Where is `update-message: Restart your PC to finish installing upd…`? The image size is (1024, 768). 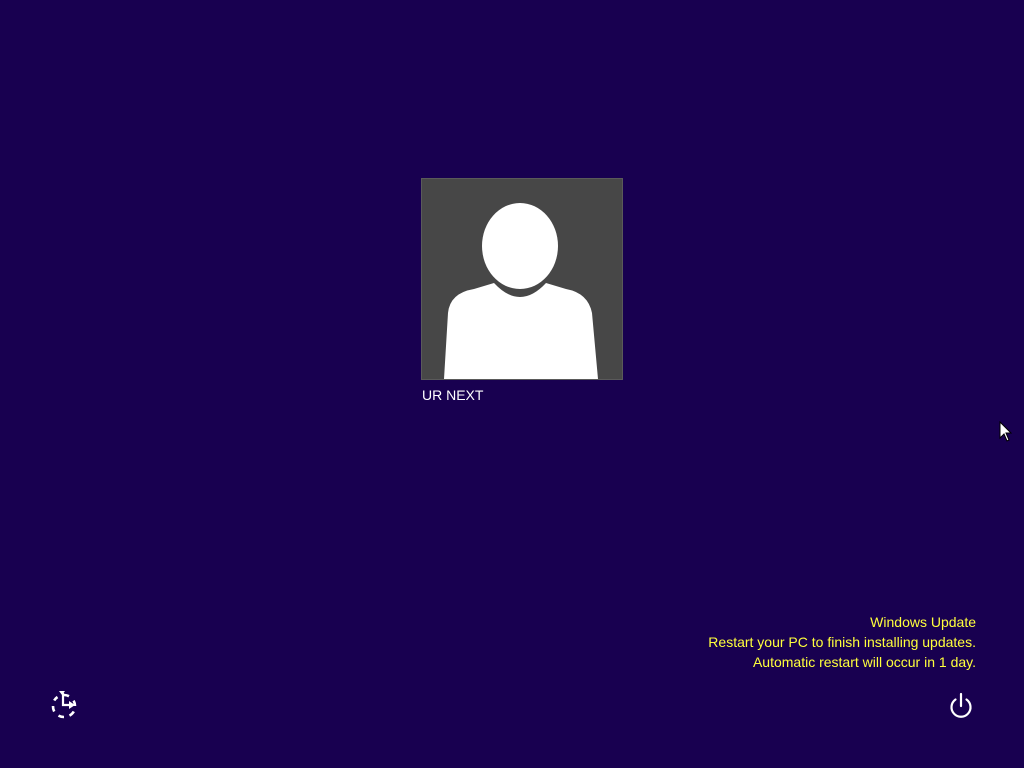 update-message: Restart your PC to finish installing upd… is located at coordinates (842, 642).